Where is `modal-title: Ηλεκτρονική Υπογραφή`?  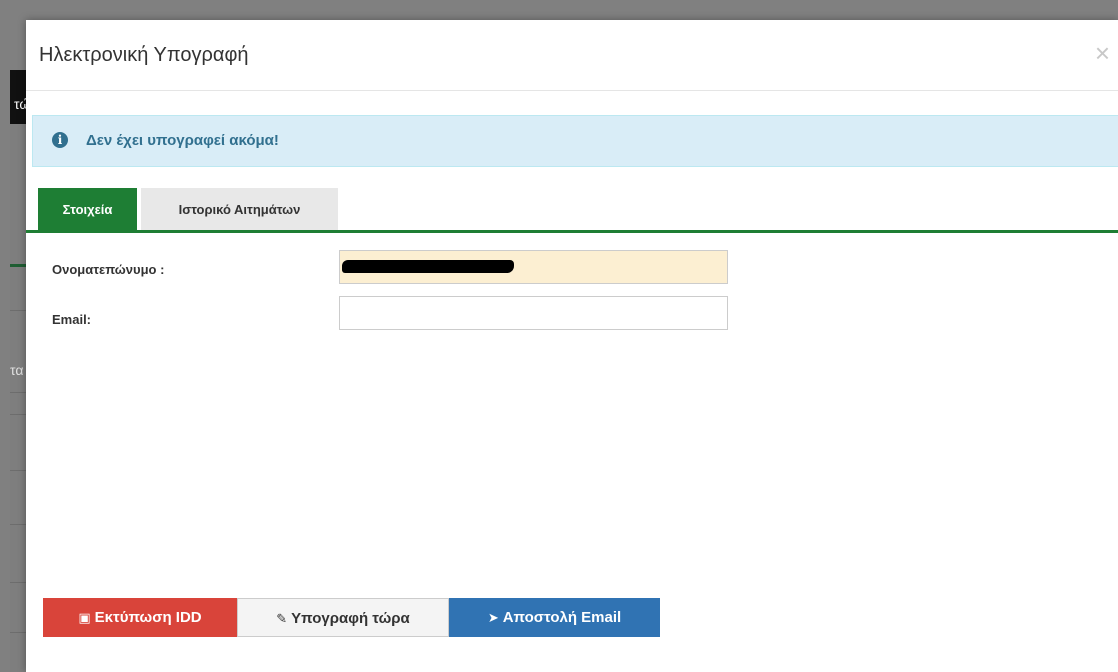 modal-title: Ηλεκτρονική Υπογραφή is located at coordinates (144, 55).